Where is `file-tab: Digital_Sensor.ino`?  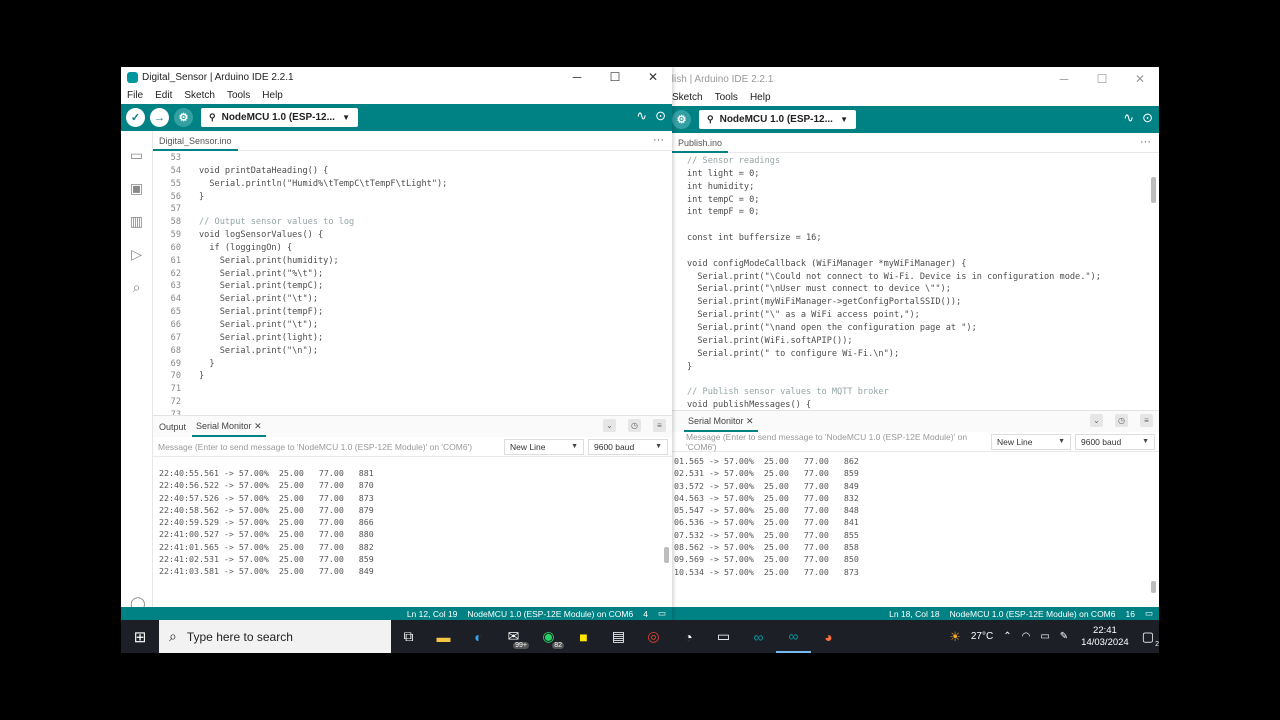
file-tab: Digital_Sensor.ino is located at coordinates (195, 141).